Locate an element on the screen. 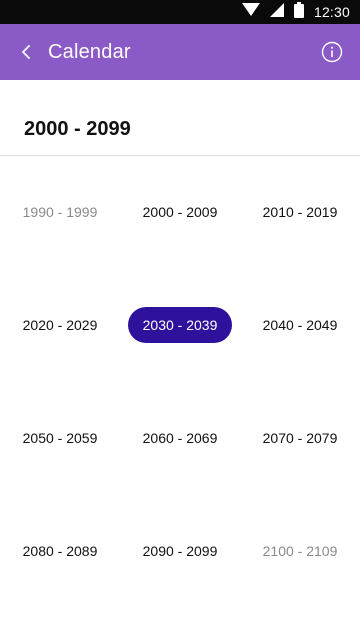 This screenshot has width=360, height=640. decade-label: 2060 - 2069 is located at coordinates (180, 438).